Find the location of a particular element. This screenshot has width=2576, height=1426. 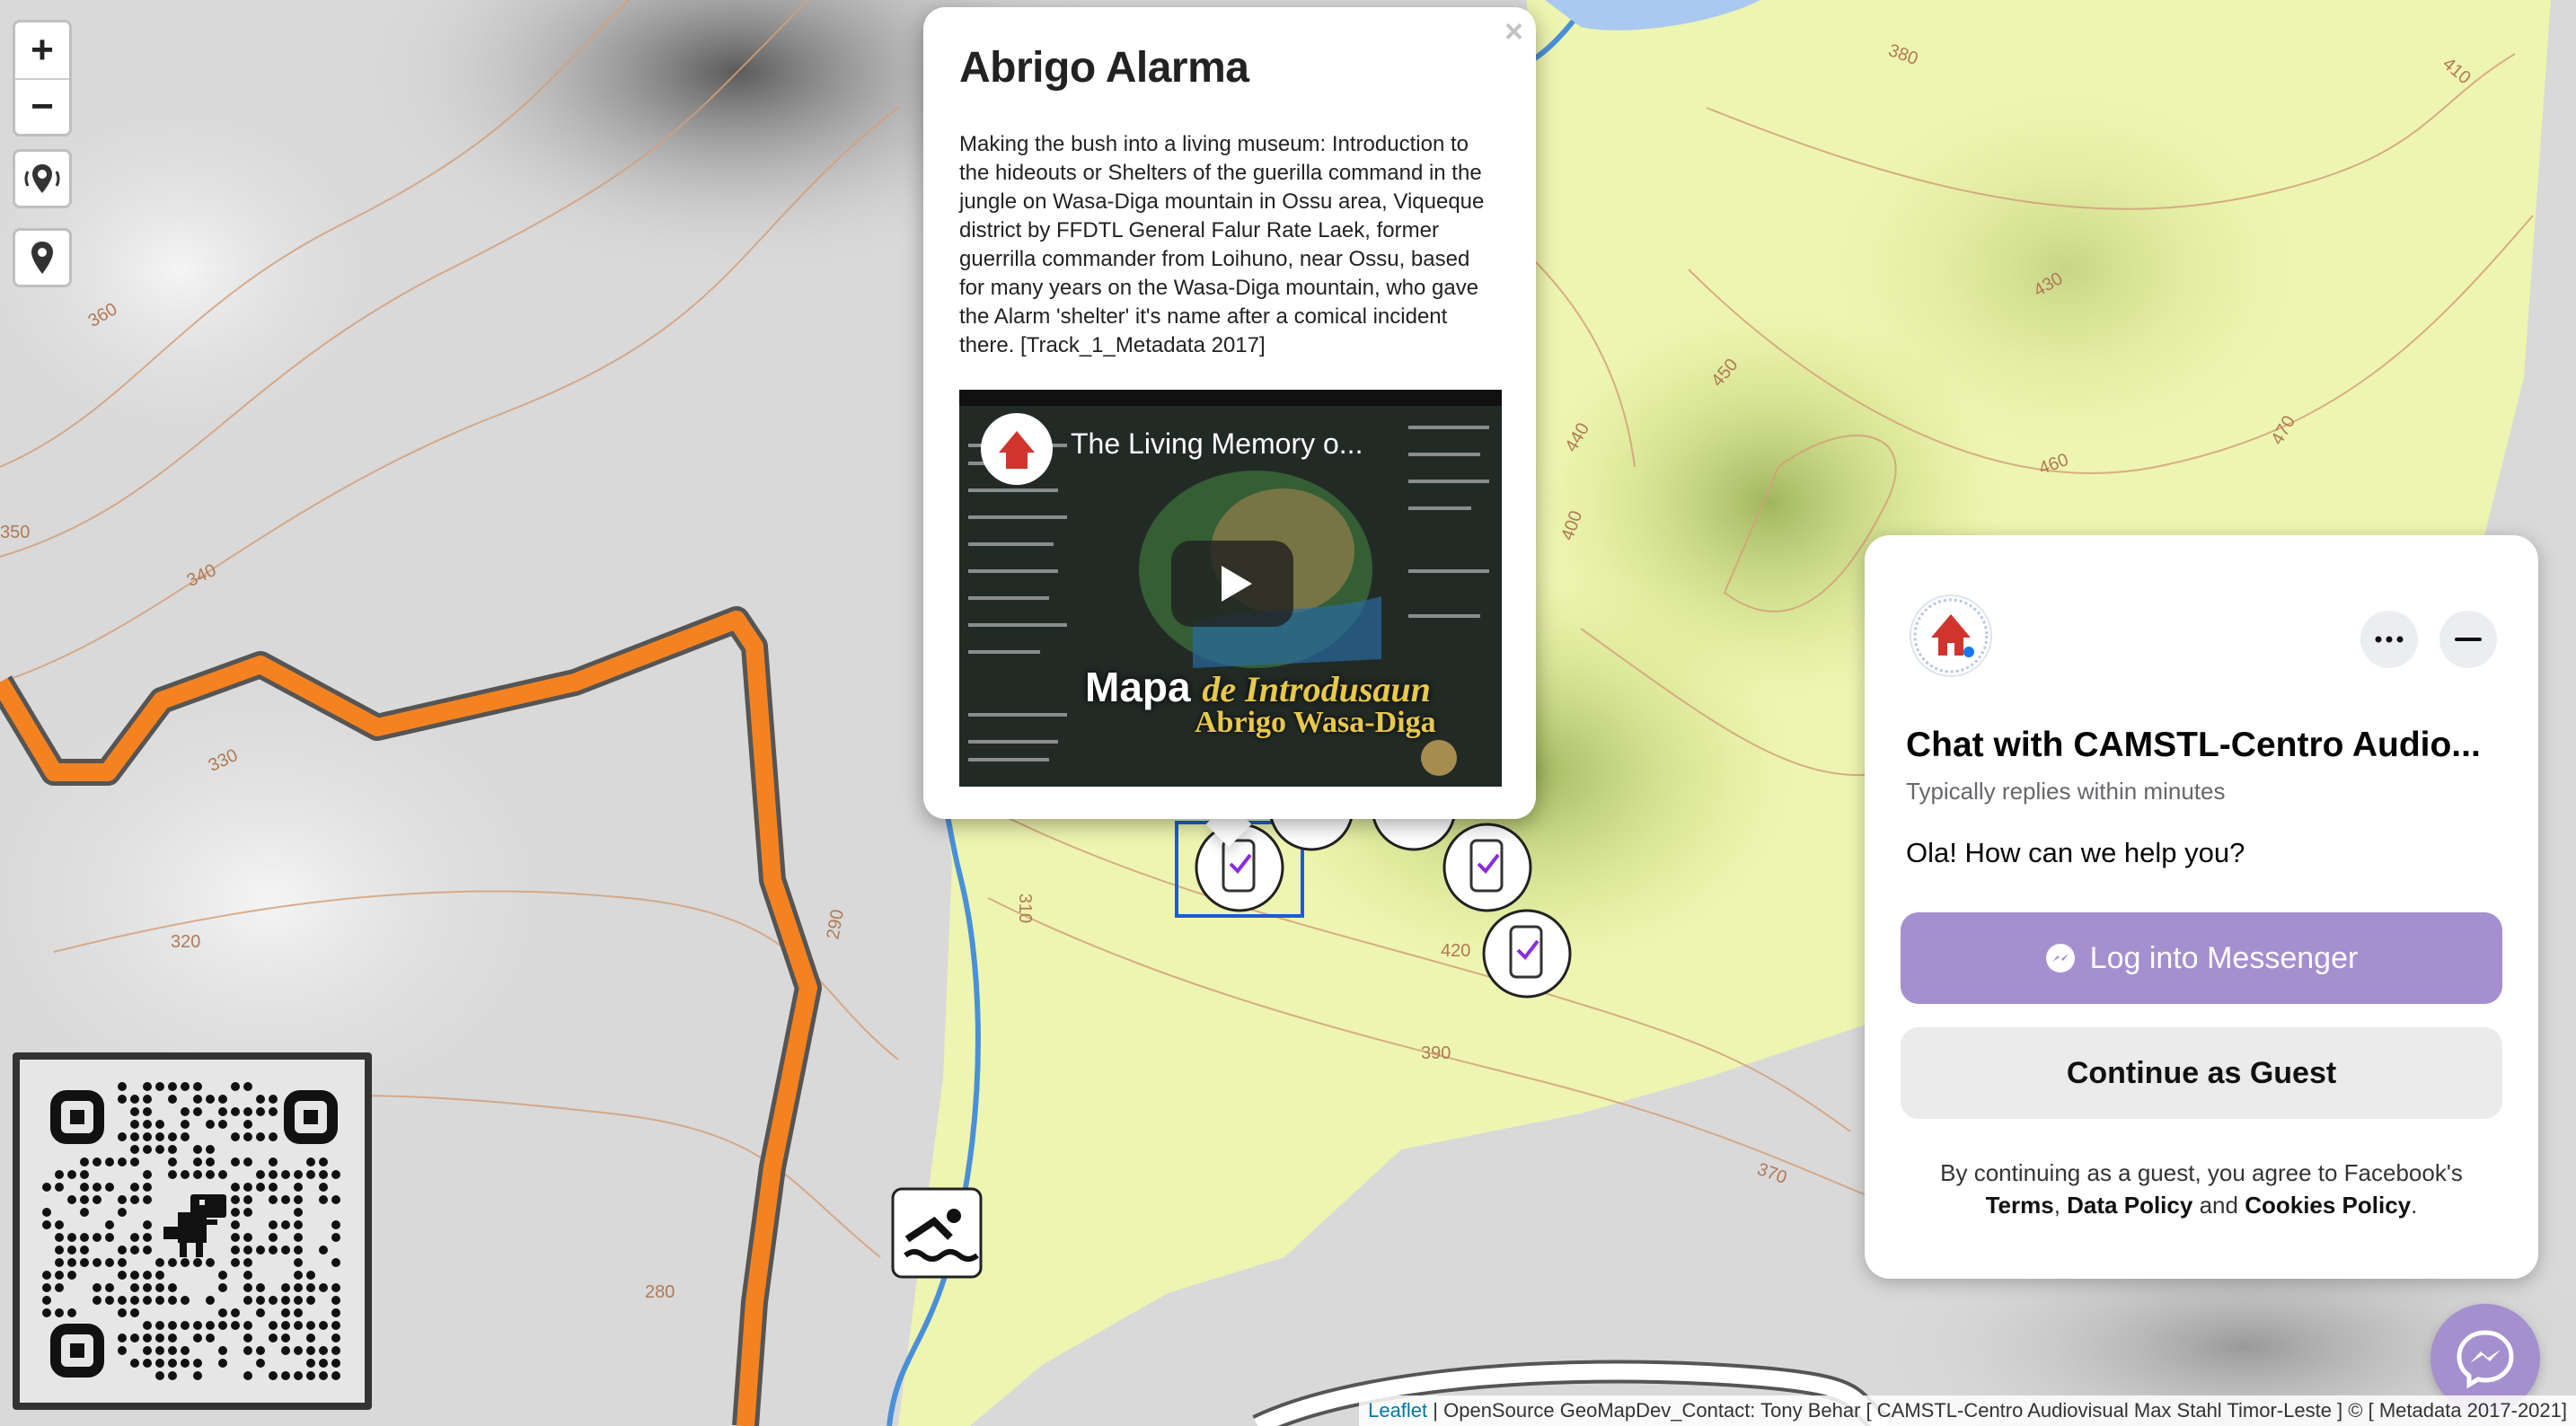

contour-label: 420 is located at coordinates (1456, 951).